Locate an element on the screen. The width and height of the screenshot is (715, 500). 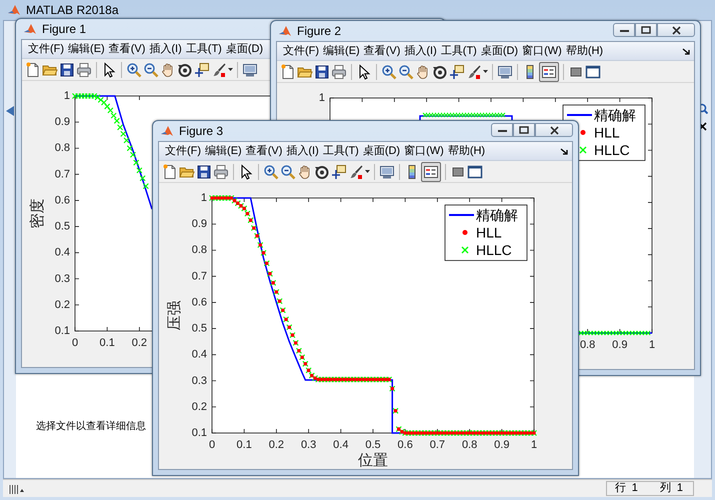
details-message: 选择文件以查看详细信息 is located at coordinates (91, 427).